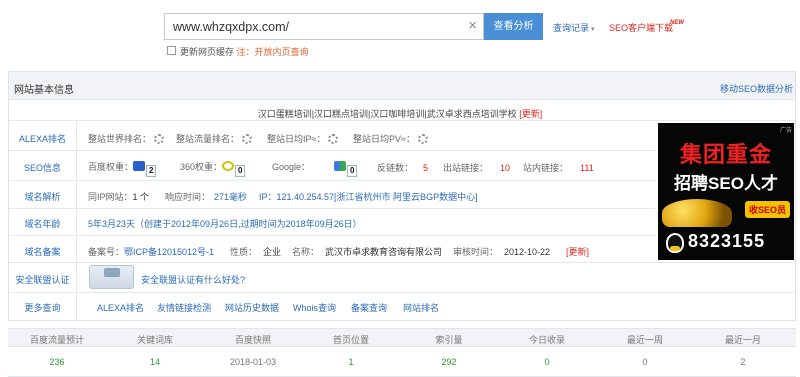 This screenshot has width=800, height=377. What do you see at coordinates (151, 171) in the screenshot?
I see `baidu-weight-value: 2` at bounding box center [151, 171].